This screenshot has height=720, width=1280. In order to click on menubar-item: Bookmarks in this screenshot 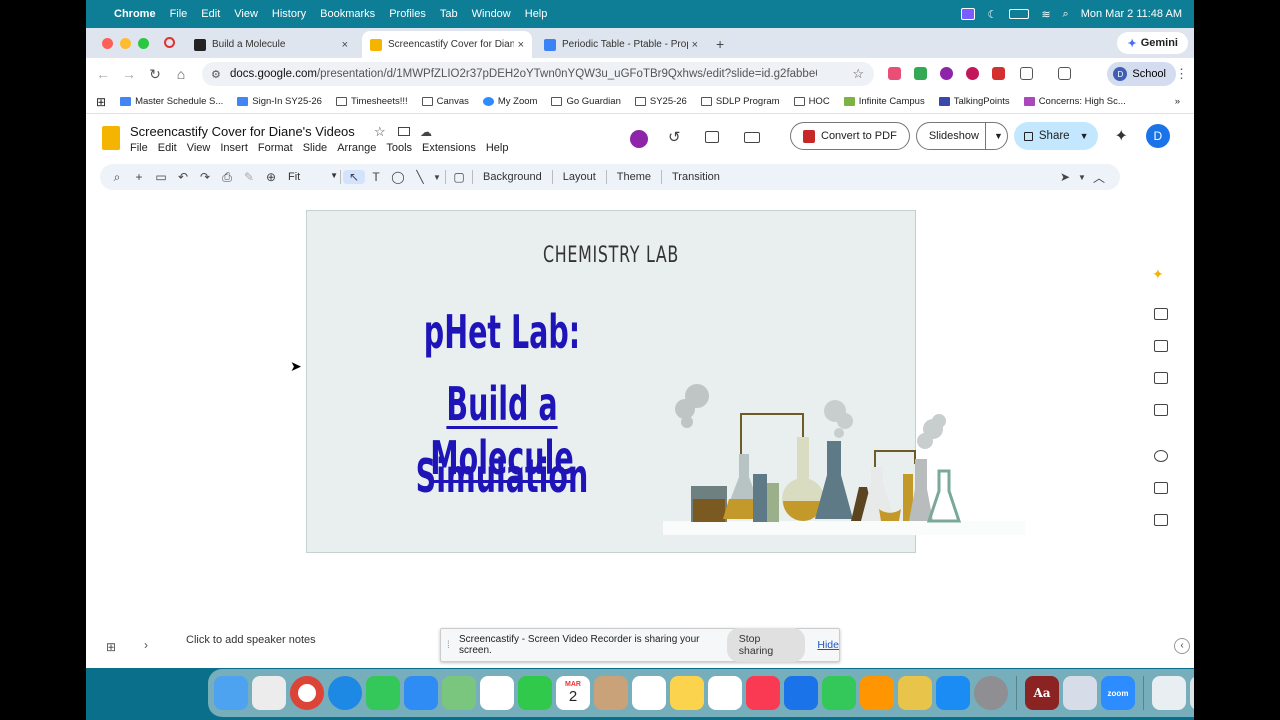, I will do `click(347, 14)`.